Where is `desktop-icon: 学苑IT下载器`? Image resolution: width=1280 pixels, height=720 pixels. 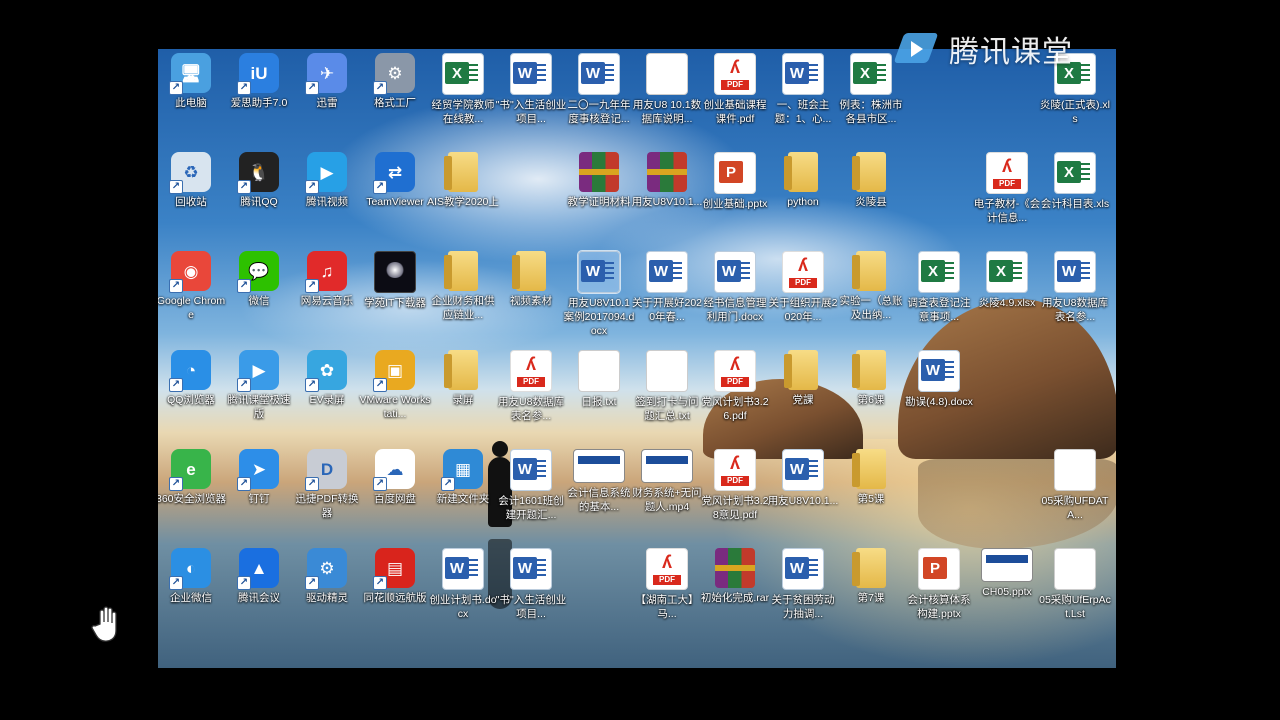 desktop-icon: 学苑IT下载器 is located at coordinates (395, 280).